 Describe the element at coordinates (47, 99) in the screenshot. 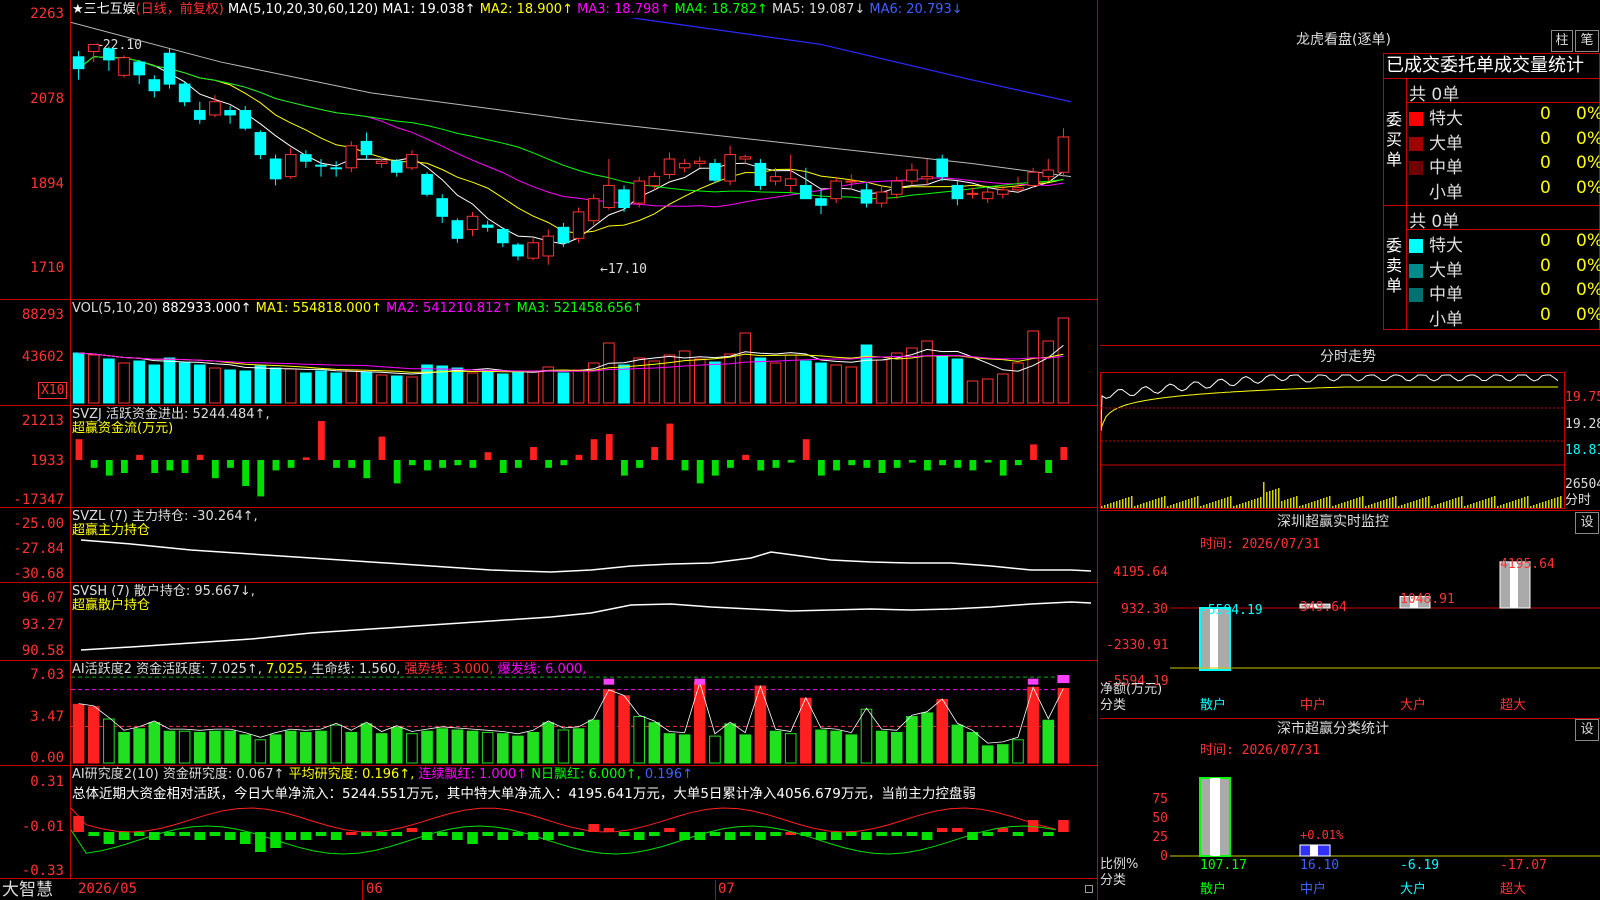

I see `y-tick: 2078` at that location.